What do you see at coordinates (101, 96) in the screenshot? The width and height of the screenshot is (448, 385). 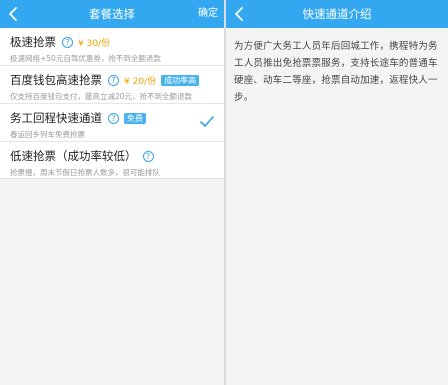 I see `option-description: 仅支持百度钱包支付，最高立减20元，抢不到全额退款` at bounding box center [101, 96].